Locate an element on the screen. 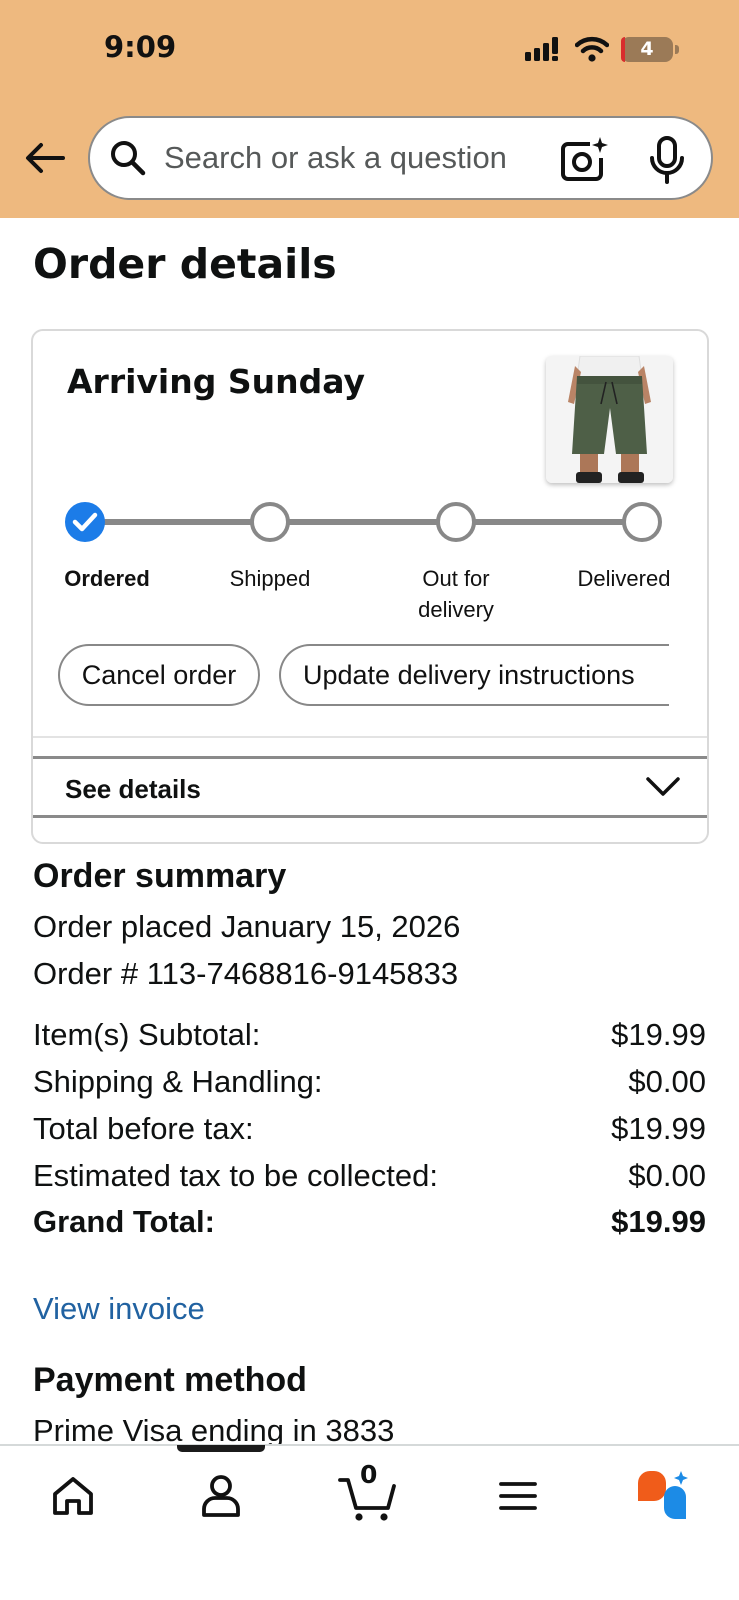 This screenshot has width=739, height=1600. see-details-toggle: See details is located at coordinates (370, 787).